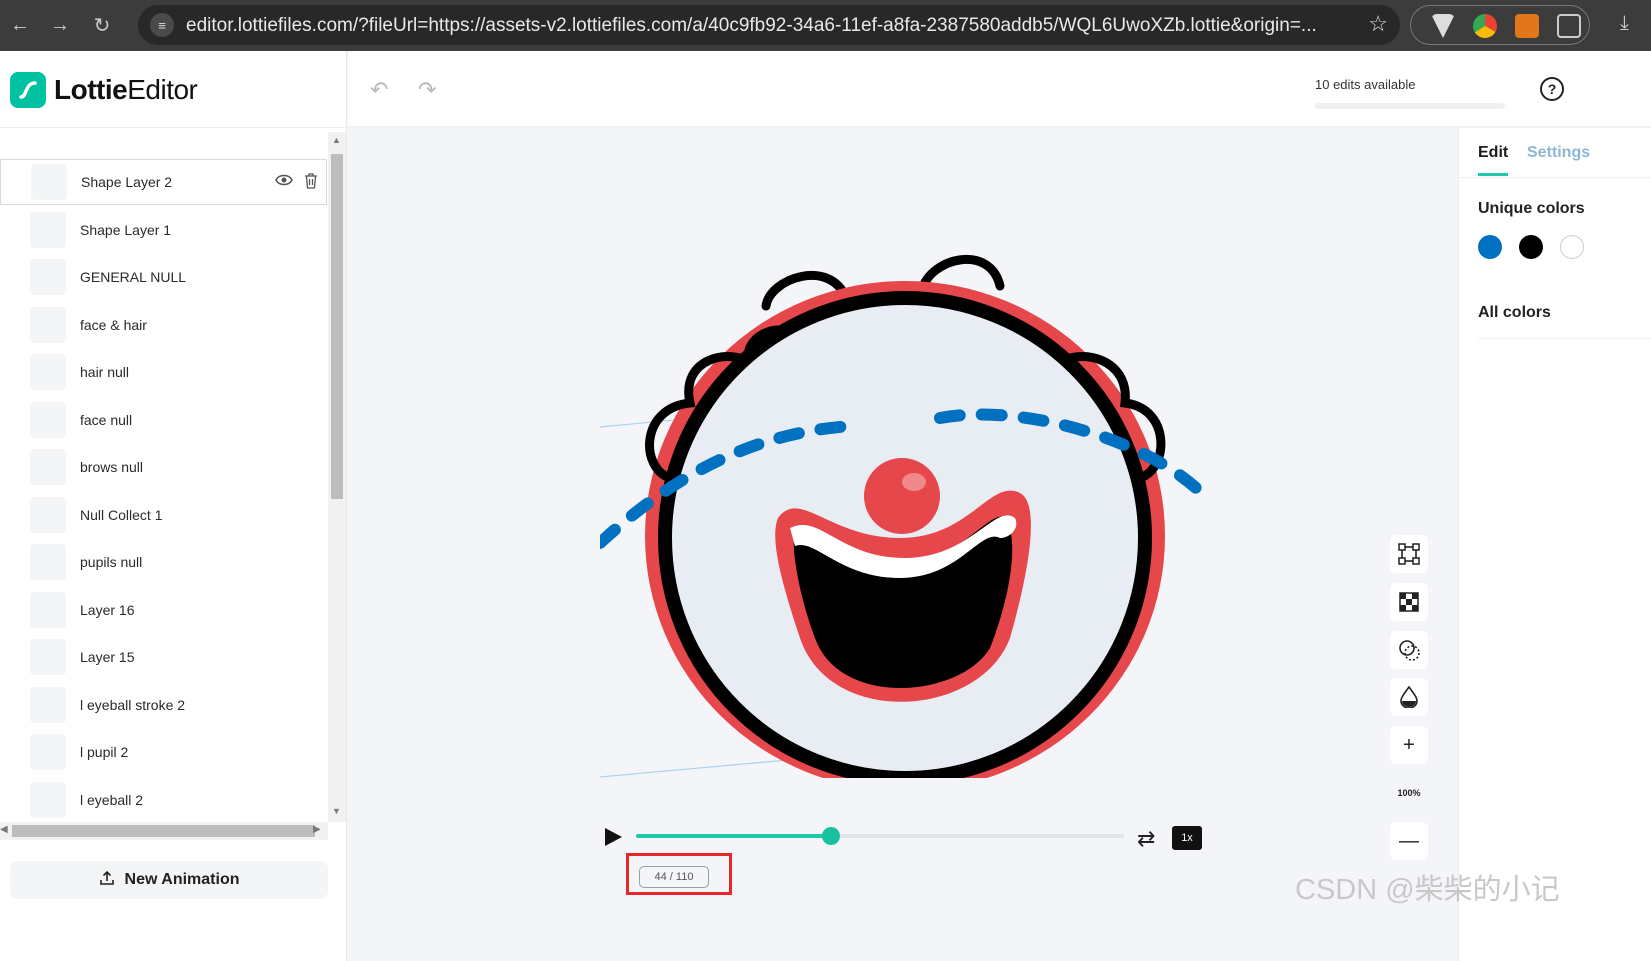 The image size is (1651, 961). What do you see at coordinates (112, 800) in the screenshot?
I see `layer-name: l eyeball 2` at bounding box center [112, 800].